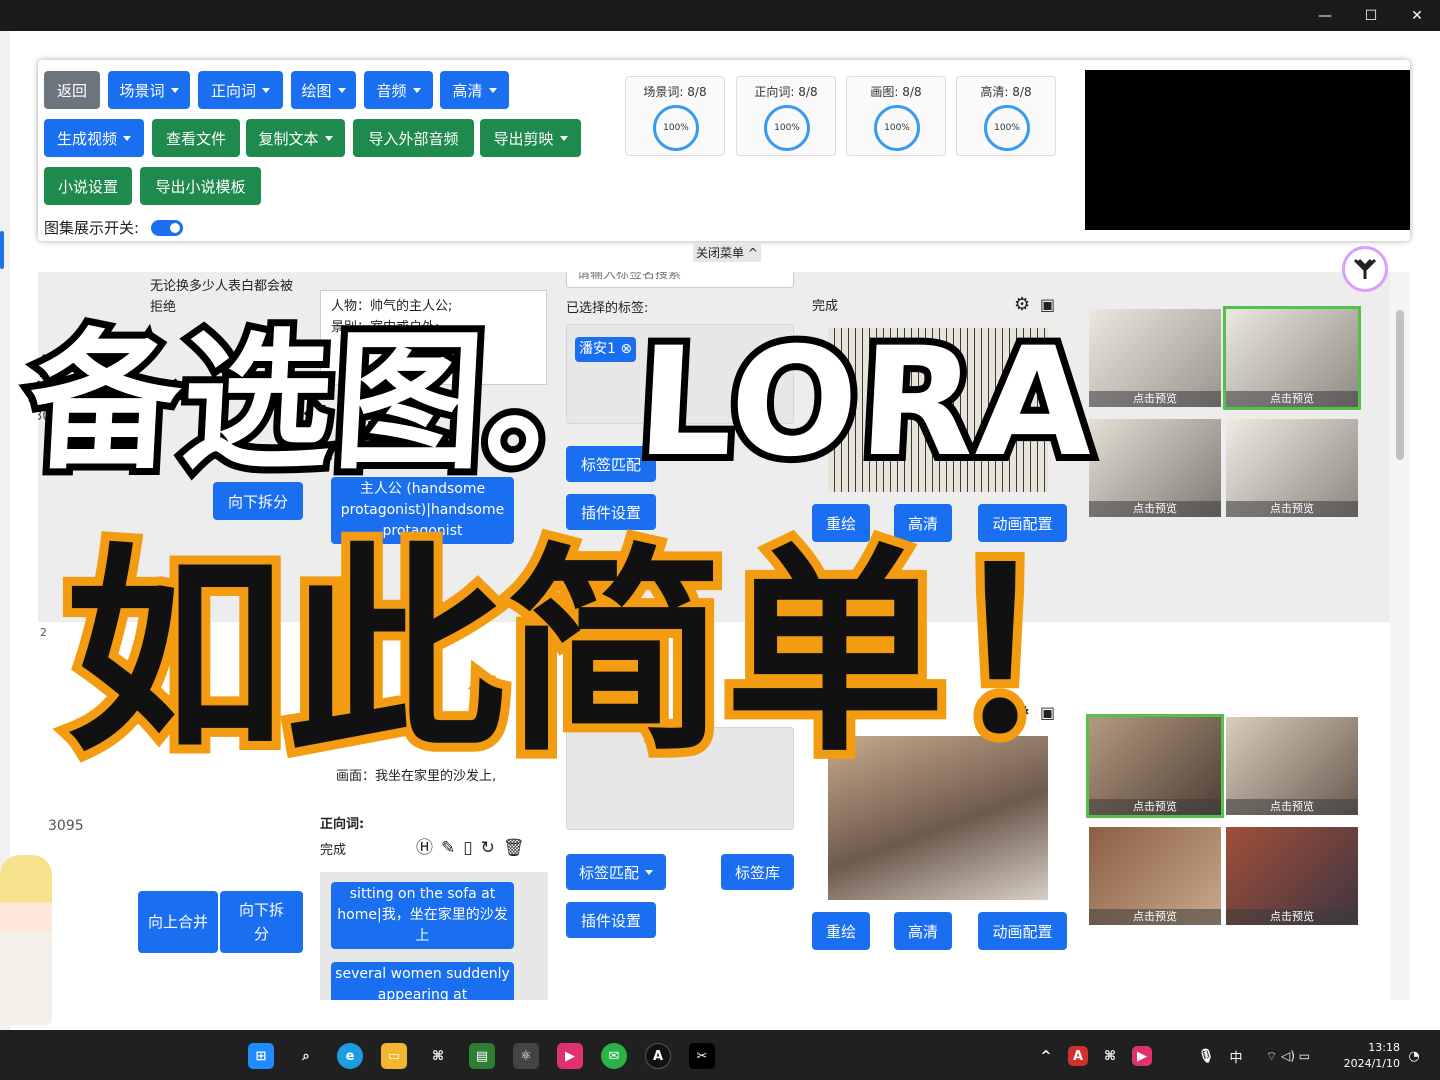 The width and height of the screenshot is (1440, 1080). I want to click on tray-logo-icon: ⌘, so click(1110, 1056).